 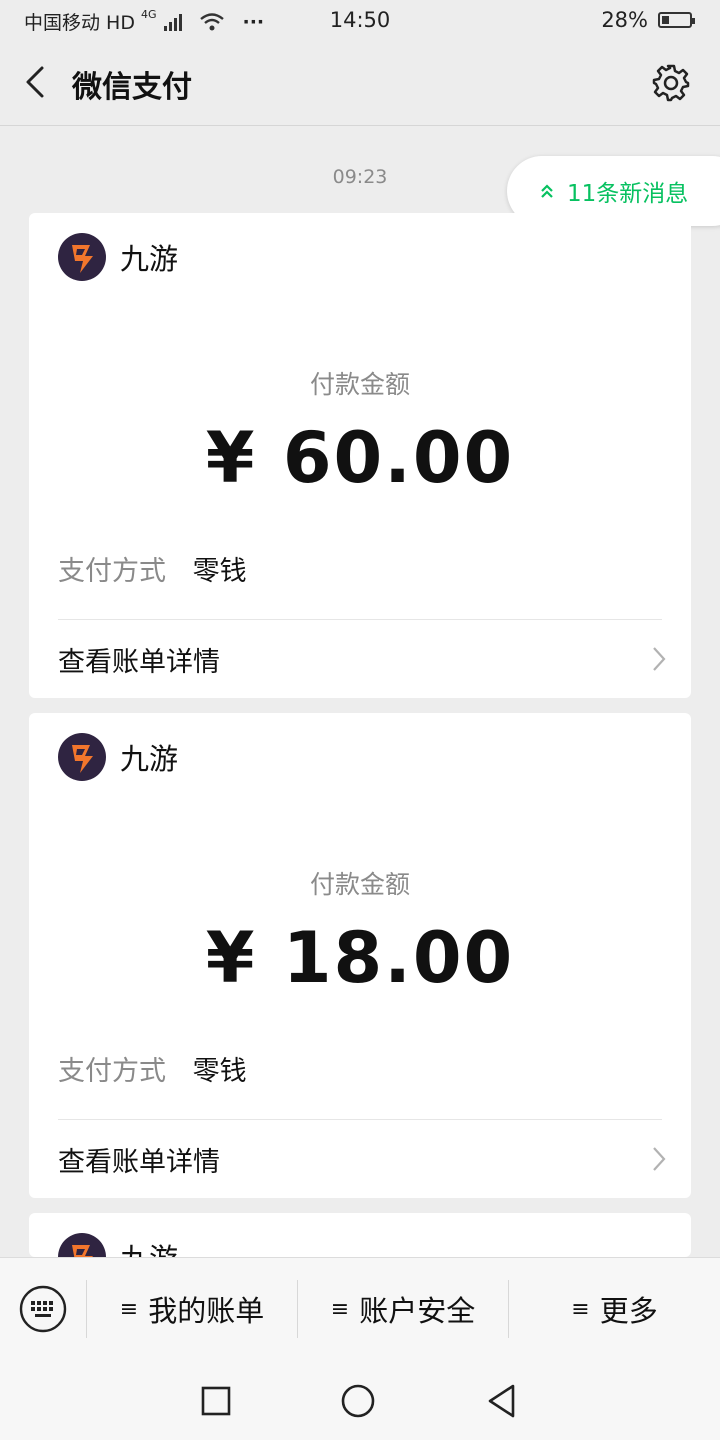 I want to click on payment-amount: ¥ 18.00, so click(x=360, y=958).